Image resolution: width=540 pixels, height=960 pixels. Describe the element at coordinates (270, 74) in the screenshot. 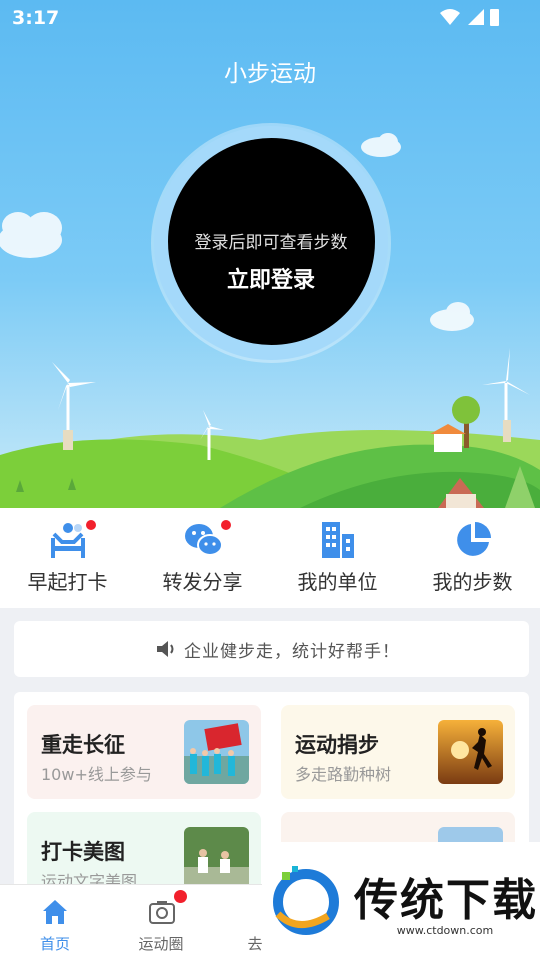

I see `app-title: 小步运动` at that location.